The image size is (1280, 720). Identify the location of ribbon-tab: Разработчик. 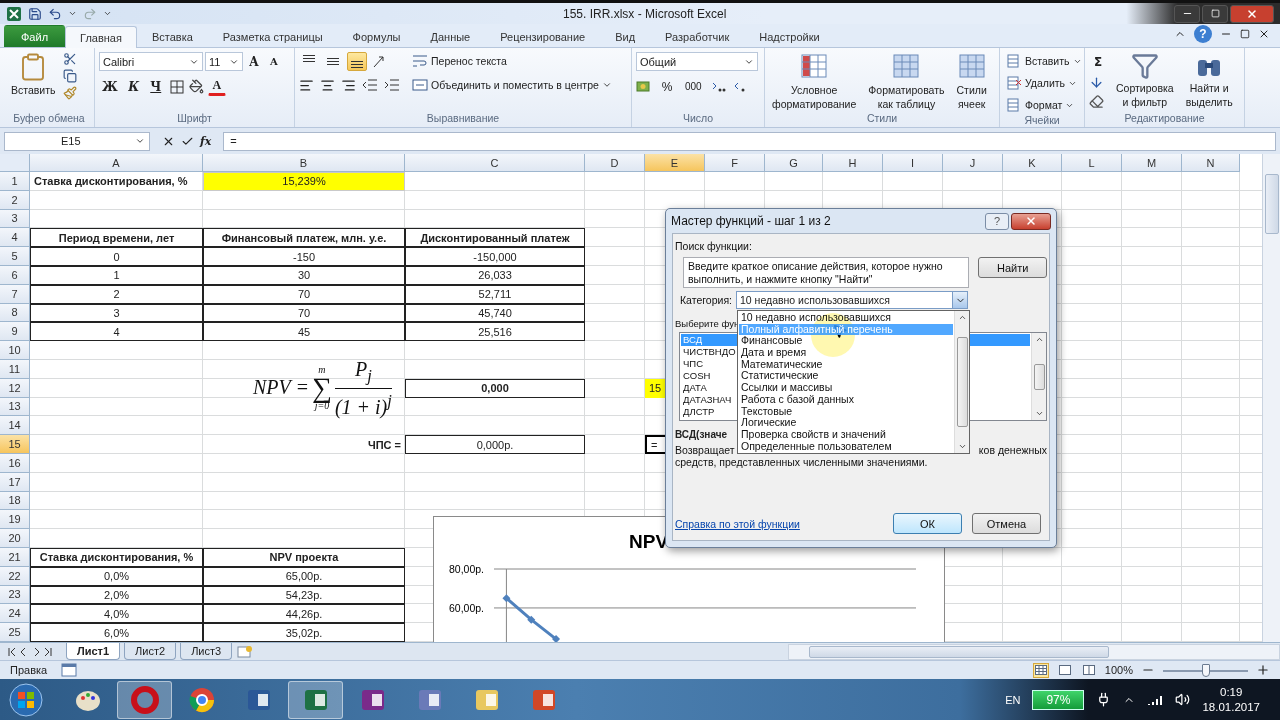
(697, 36).